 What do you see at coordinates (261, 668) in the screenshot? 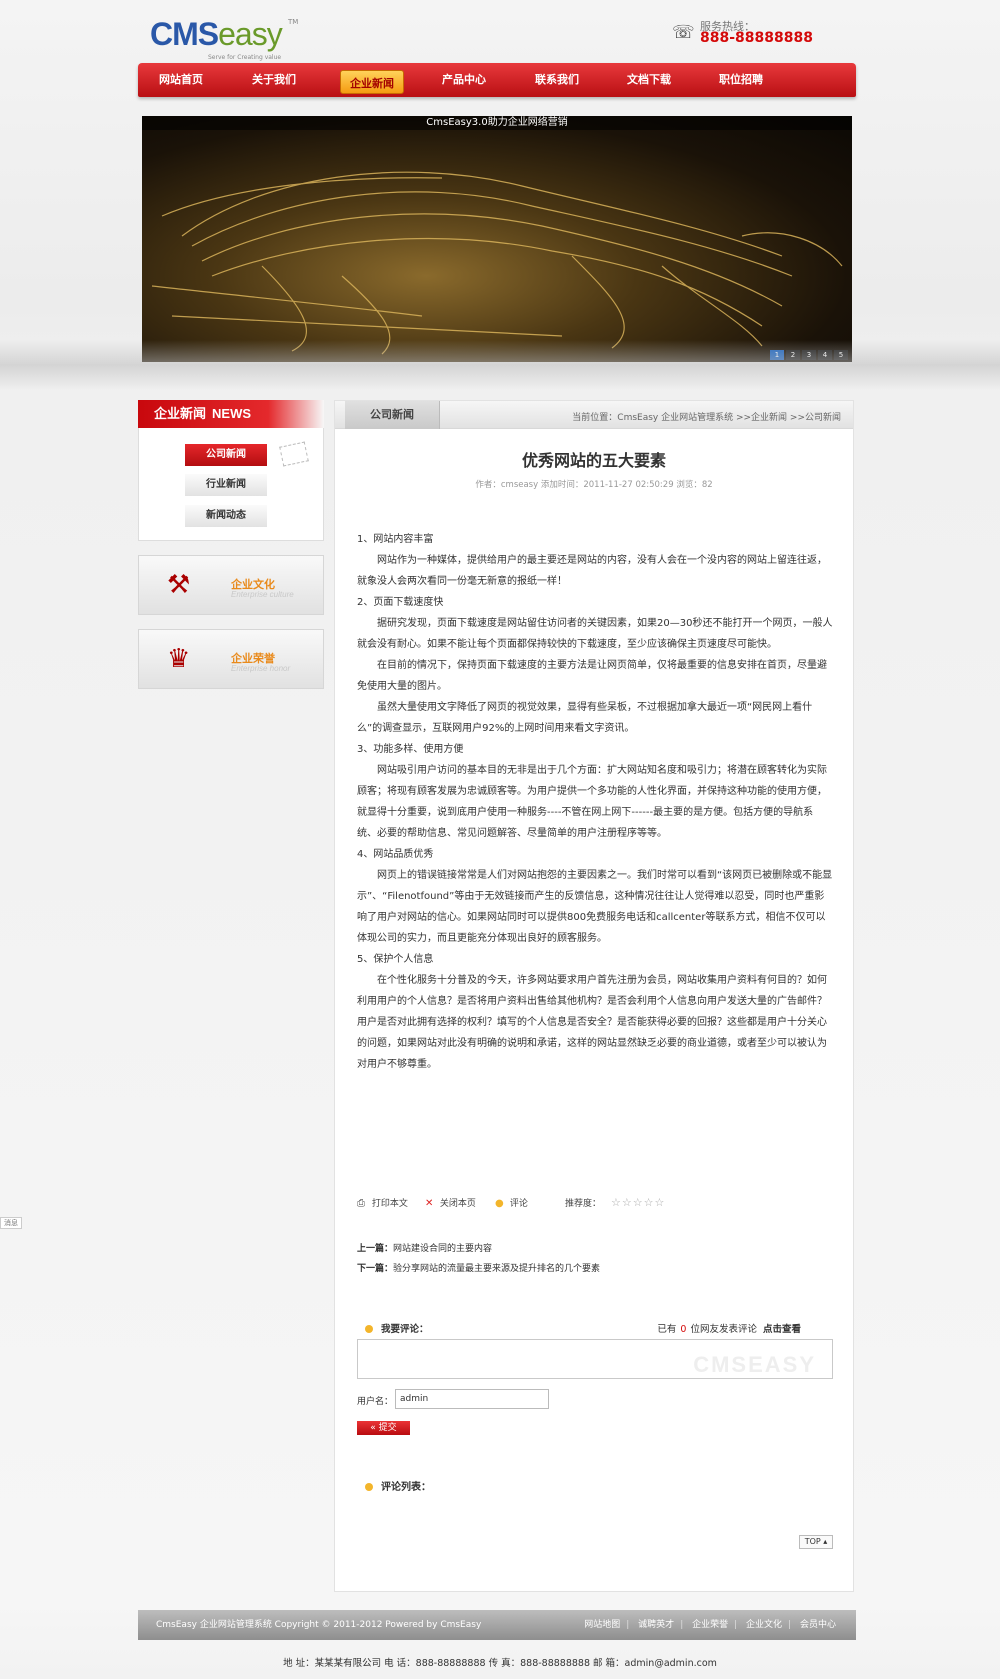
I see `honor-subtitle: Enterprise honor` at bounding box center [261, 668].